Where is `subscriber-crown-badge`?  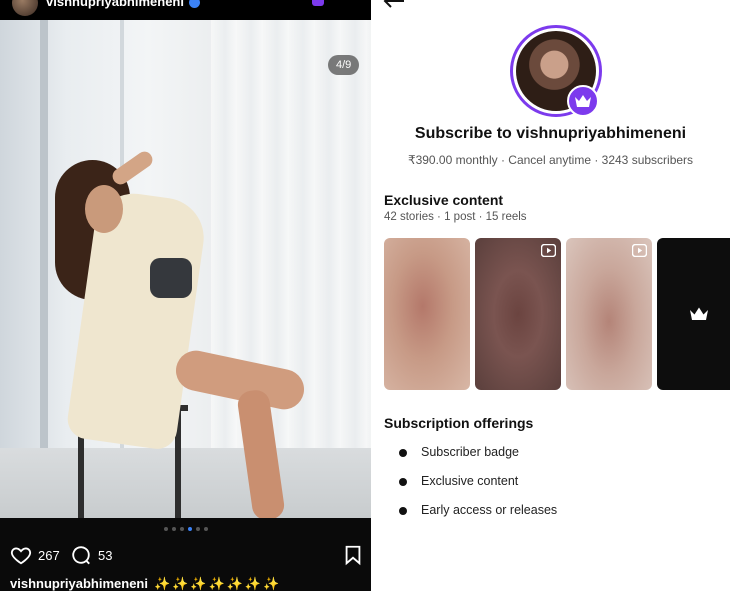
subscriber-crown-badge is located at coordinates (583, 101).